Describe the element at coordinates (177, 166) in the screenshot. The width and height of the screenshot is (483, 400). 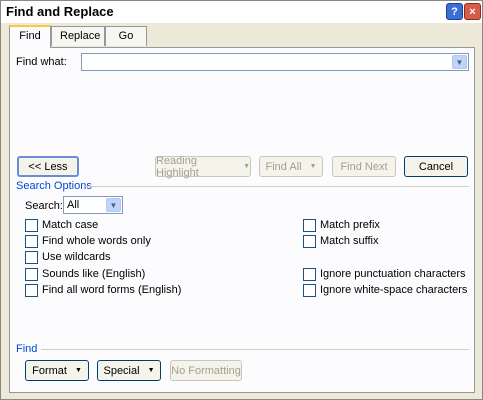
I see `reading-highlight-label: Reading Highlight` at that location.